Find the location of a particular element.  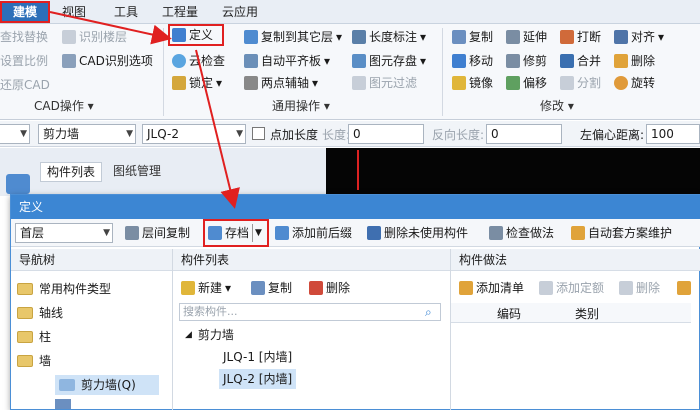

annotation-arrows is located at coordinates (144, 110).